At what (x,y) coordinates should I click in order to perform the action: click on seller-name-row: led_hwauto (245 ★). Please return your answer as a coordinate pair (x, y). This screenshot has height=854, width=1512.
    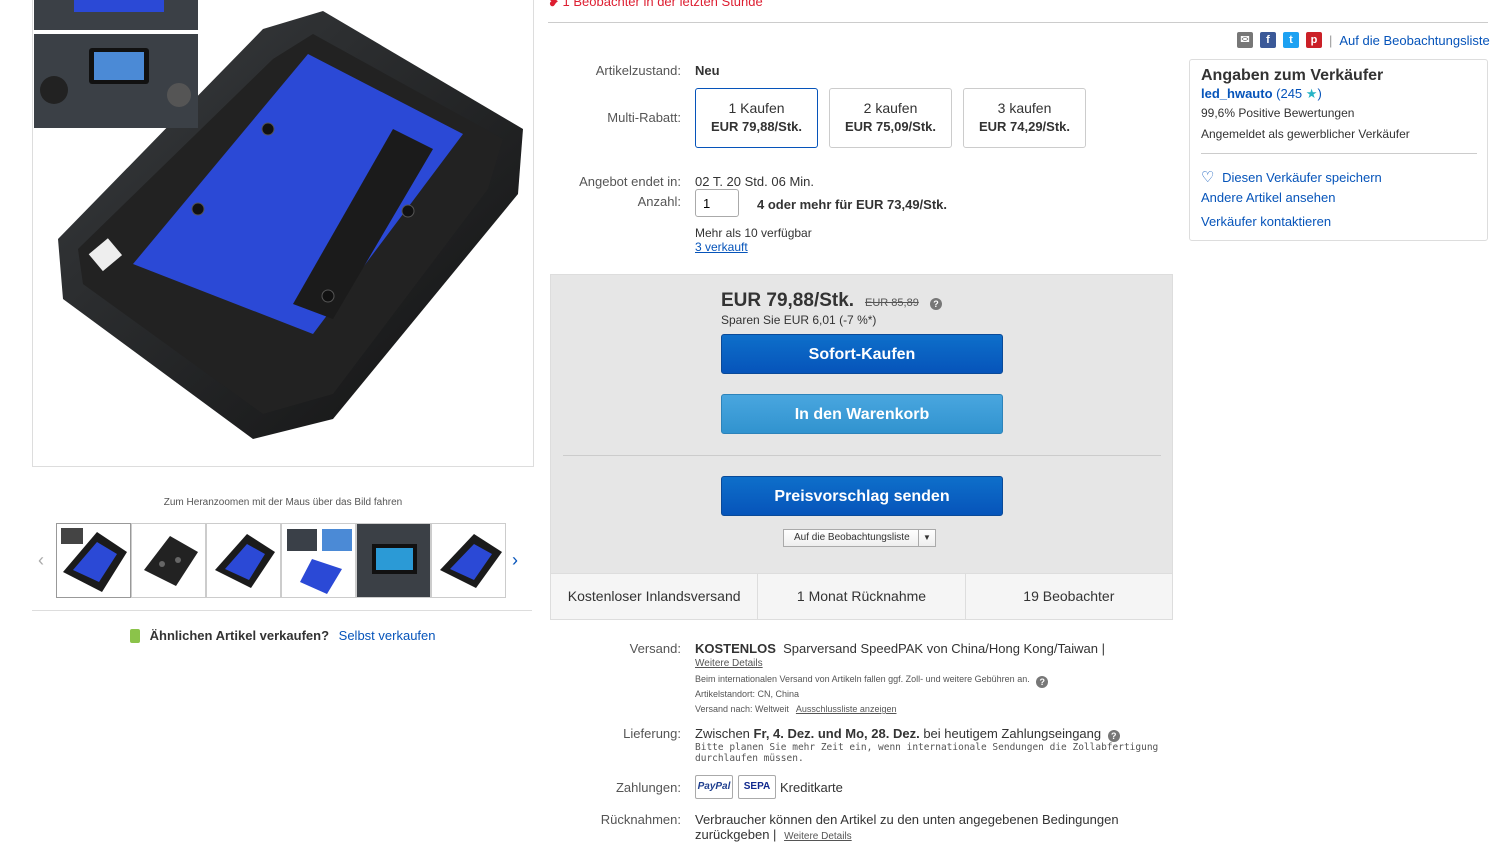
    Looking at the image, I should click on (1261, 94).